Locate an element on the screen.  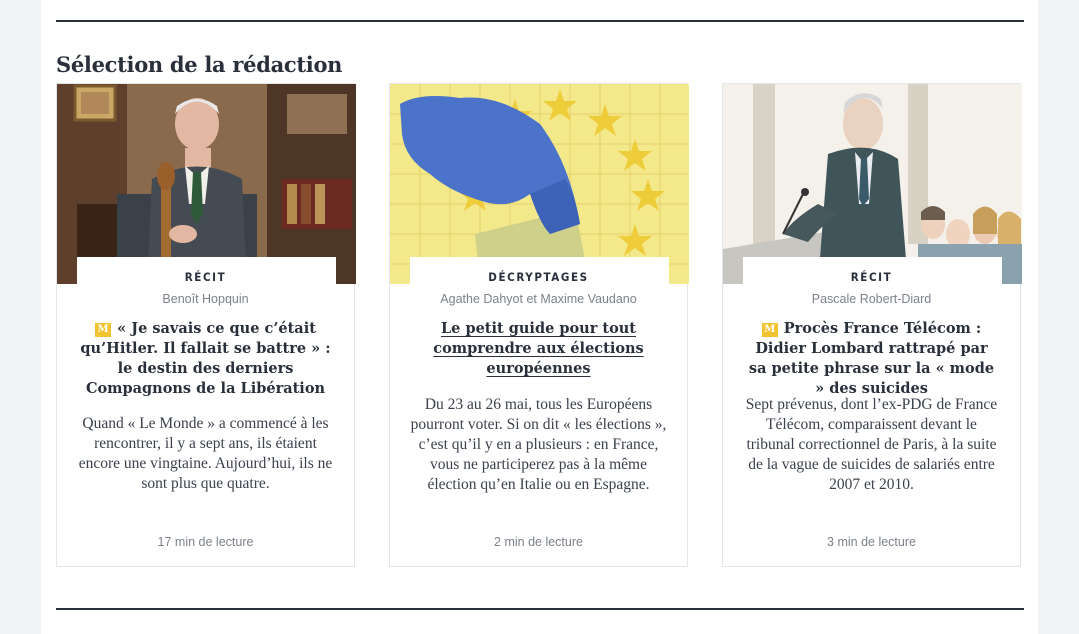
article-author-2: Agathe Dahyot et Maxime Vaudano is located at coordinates (538, 299).